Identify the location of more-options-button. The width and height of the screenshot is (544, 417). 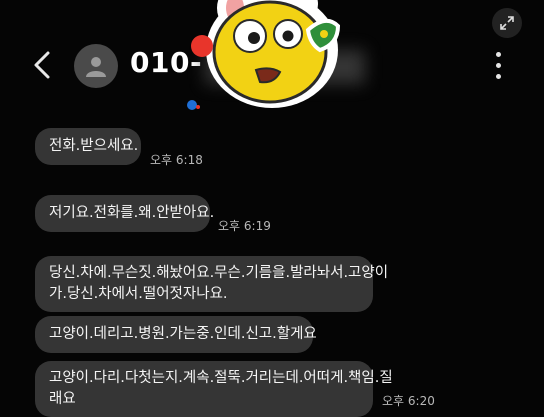
(498, 66).